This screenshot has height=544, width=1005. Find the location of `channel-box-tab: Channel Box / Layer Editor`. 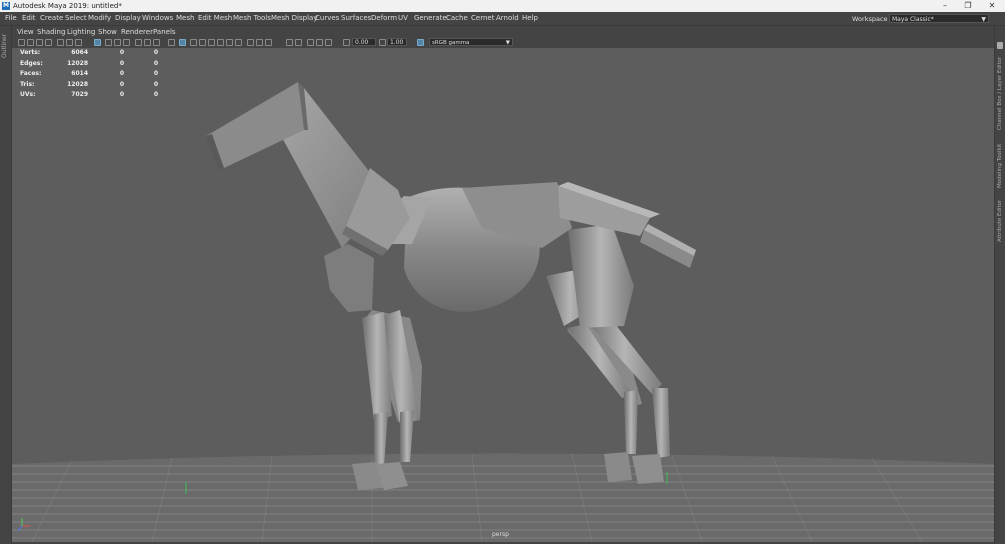

channel-box-tab: Channel Box / Layer Editor is located at coordinates (1000, 93).